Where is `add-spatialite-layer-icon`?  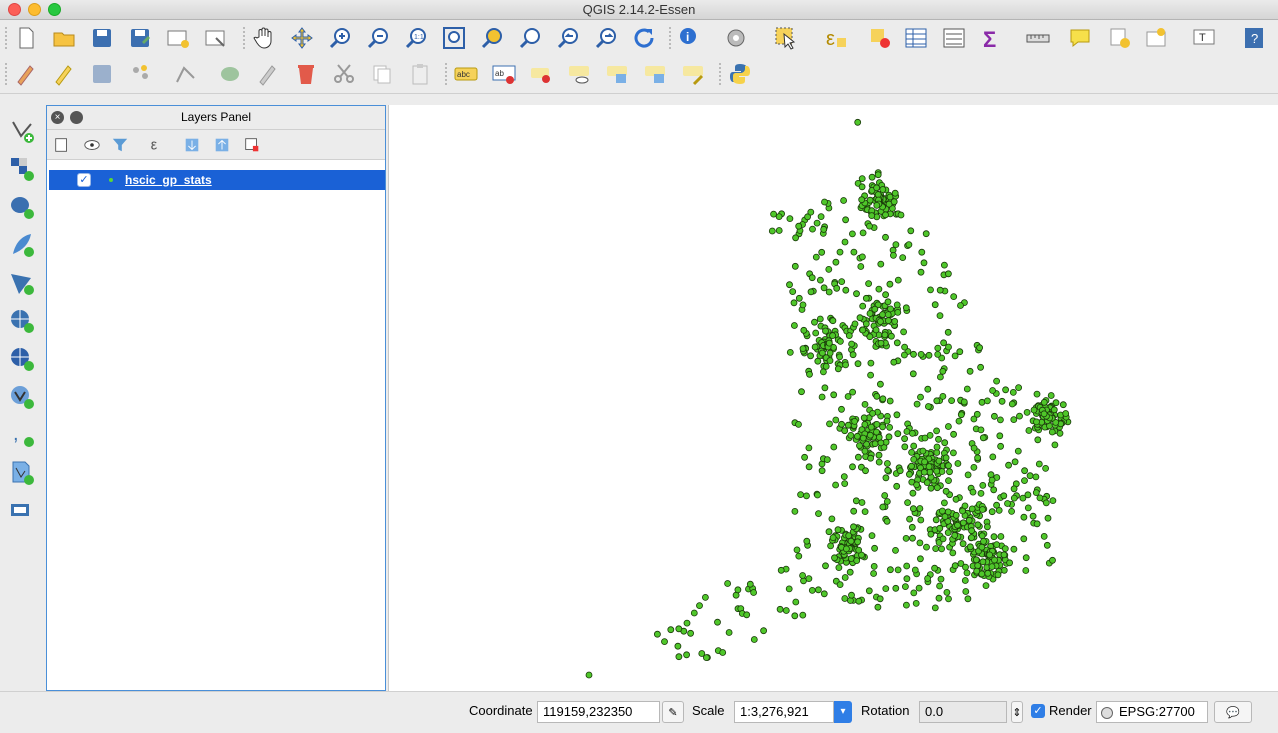
add-spatialite-layer-icon is located at coordinates (22, 245).